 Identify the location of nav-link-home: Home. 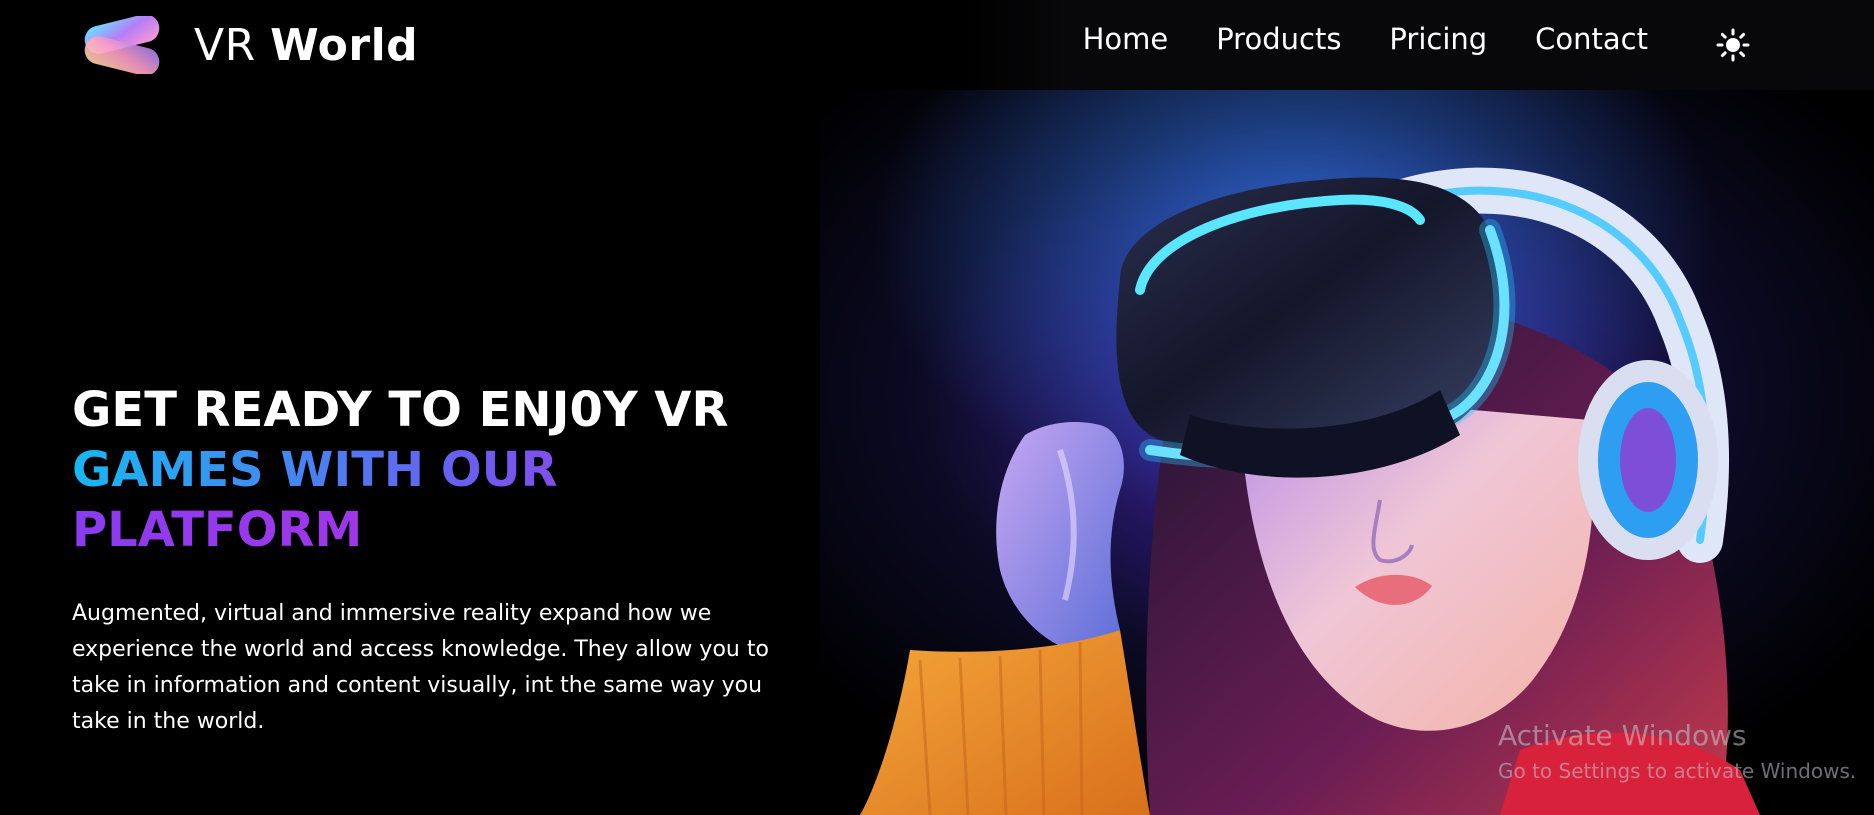
(1126, 39).